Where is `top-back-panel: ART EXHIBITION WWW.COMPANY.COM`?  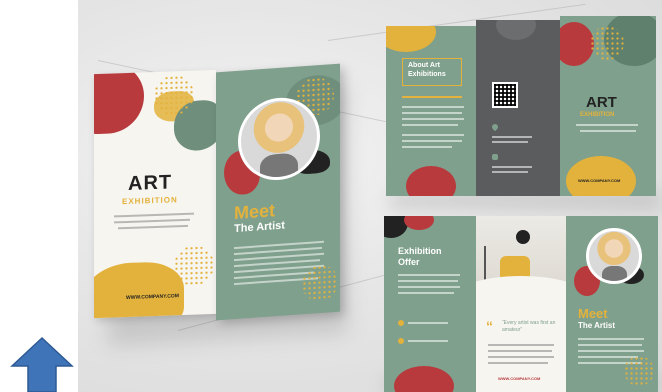 top-back-panel: ART EXHIBITION WWW.COMPANY.COM is located at coordinates (608, 106).